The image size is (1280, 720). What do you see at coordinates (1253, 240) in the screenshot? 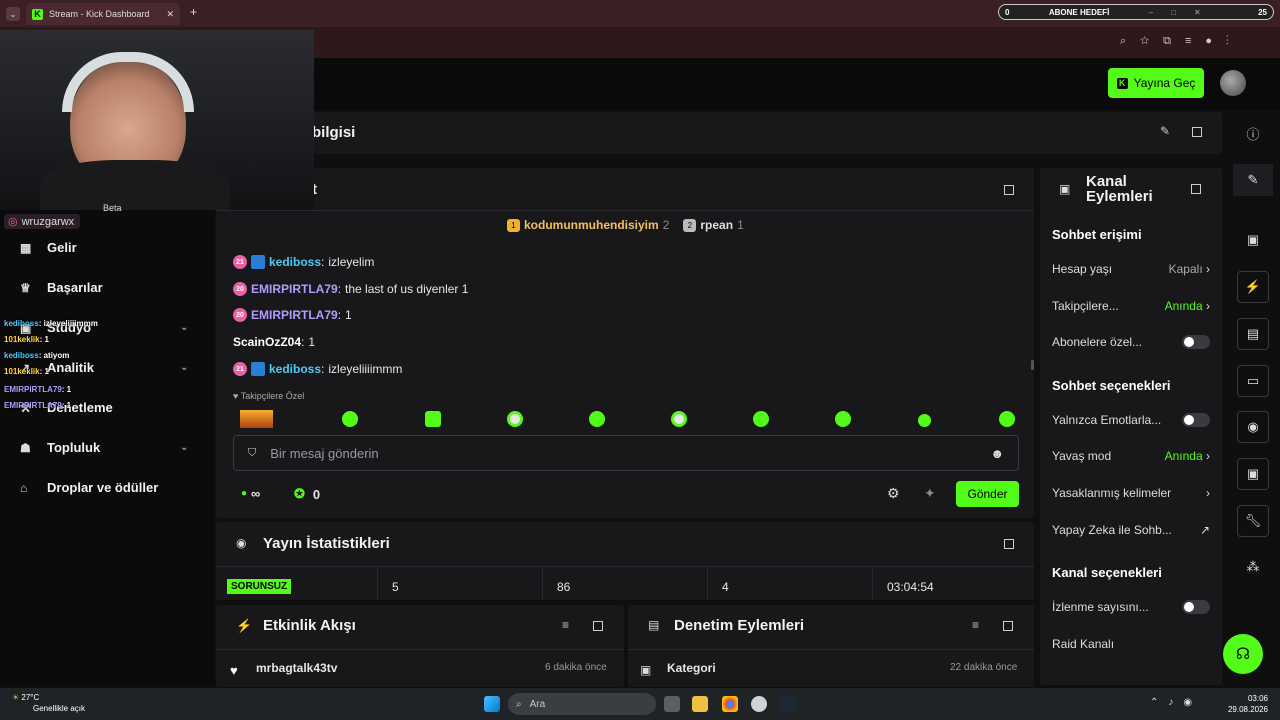
I see `video-icon: ▣` at bounding box center [1253, 240].